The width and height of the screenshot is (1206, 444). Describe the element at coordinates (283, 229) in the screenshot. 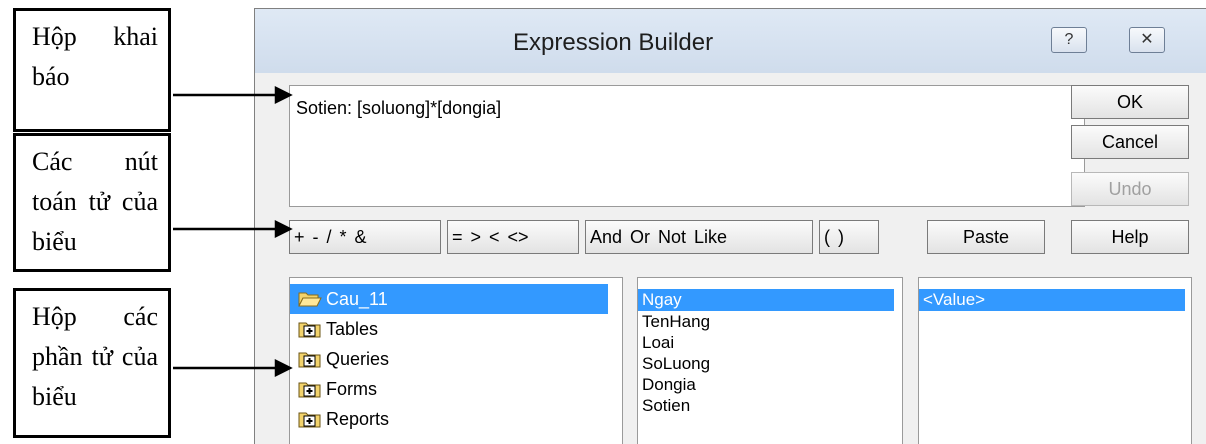

I see `arrow-operators-head` at that location.